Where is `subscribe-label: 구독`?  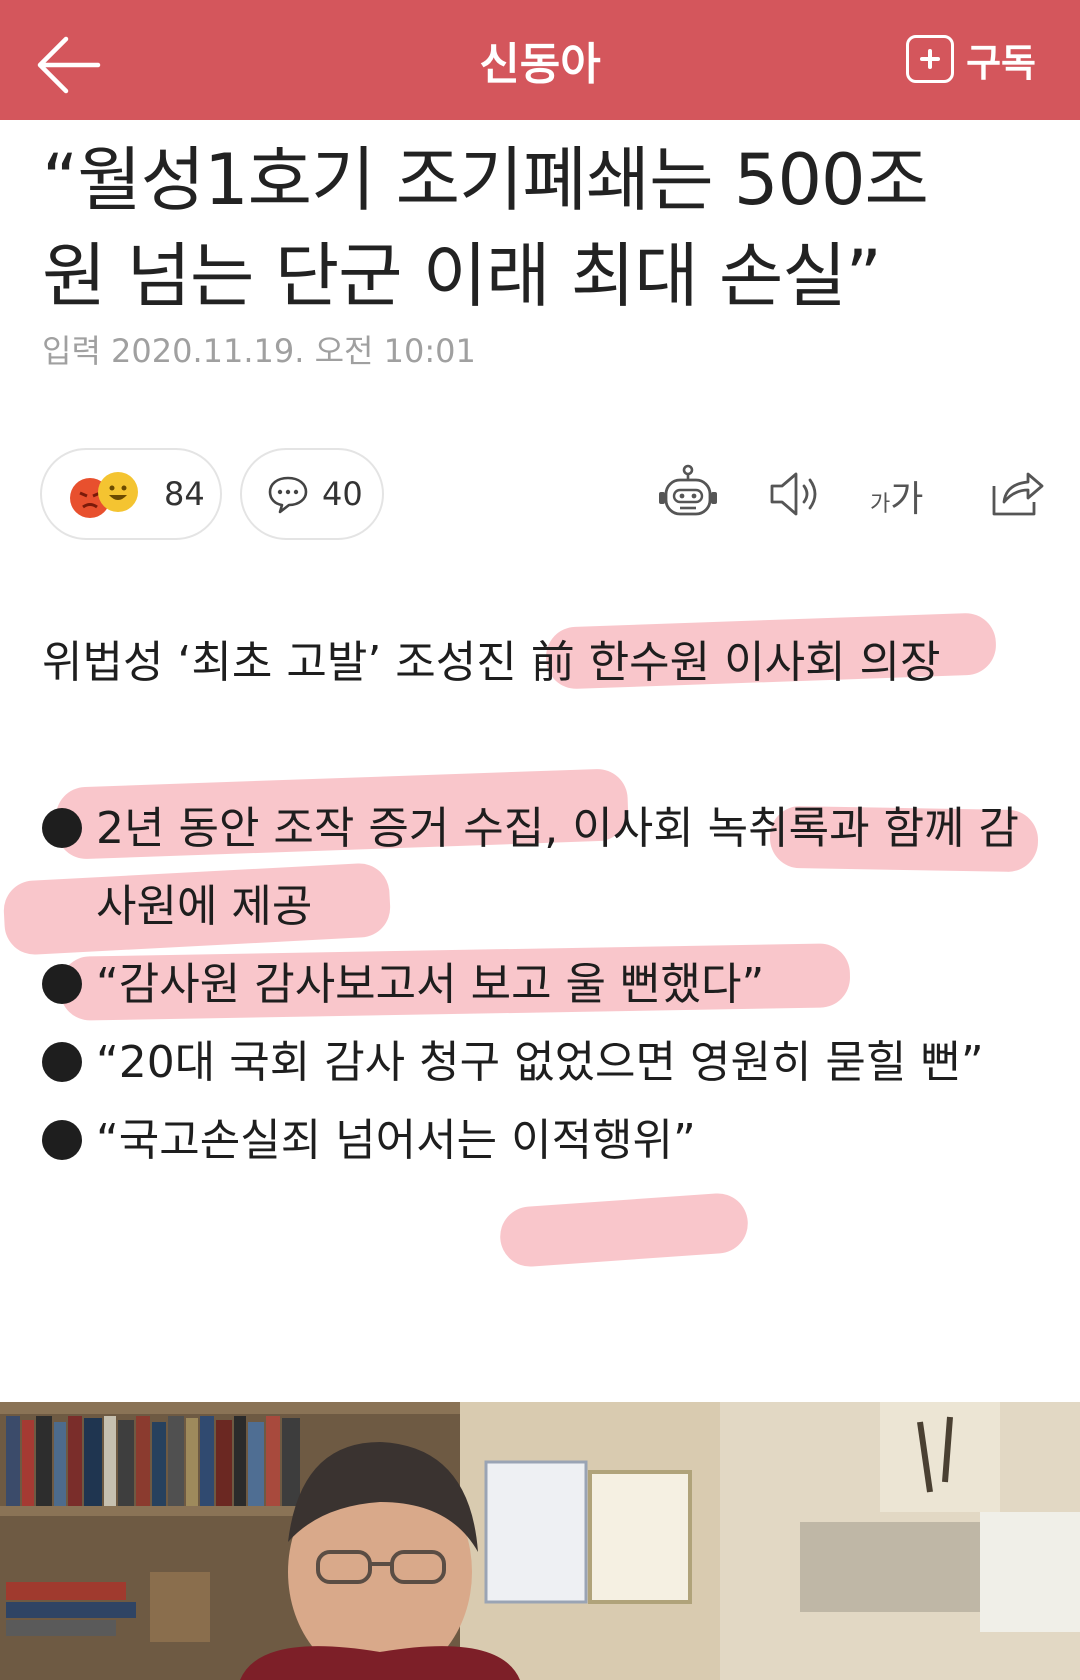
subscribe-label: 구독 is located at coordinates (1001, 62).